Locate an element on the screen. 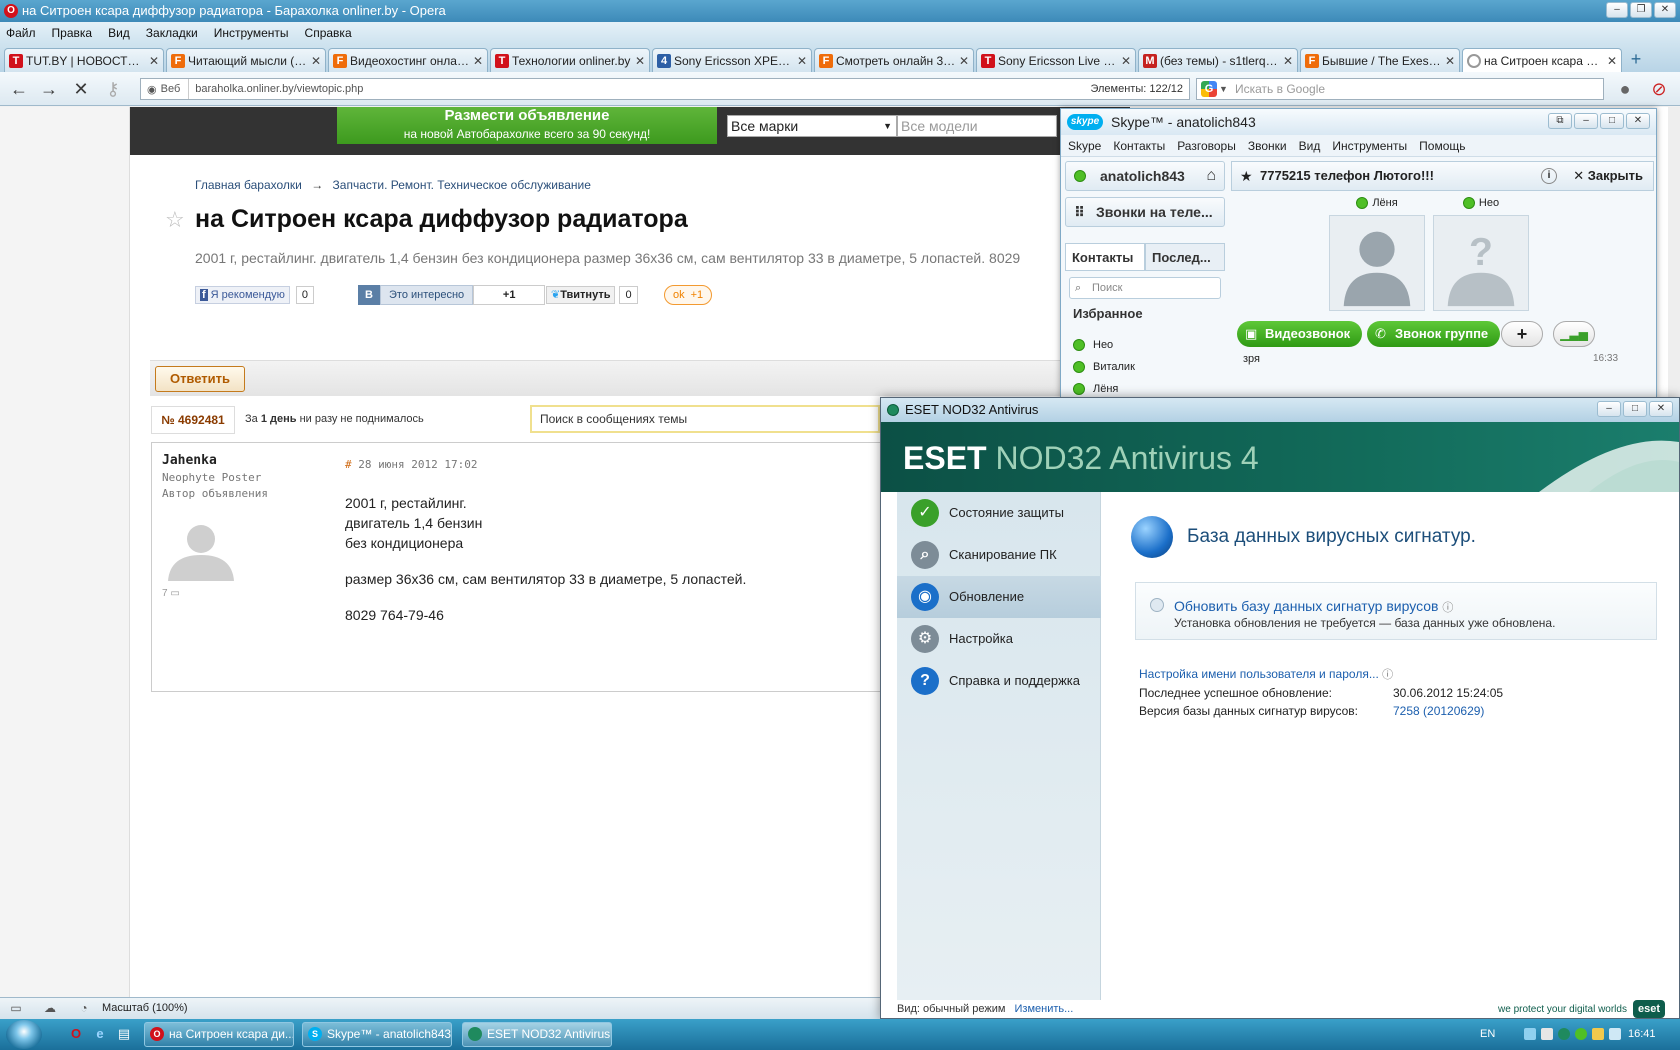  star-icon: ★ is located at coordinates (1246, 176).